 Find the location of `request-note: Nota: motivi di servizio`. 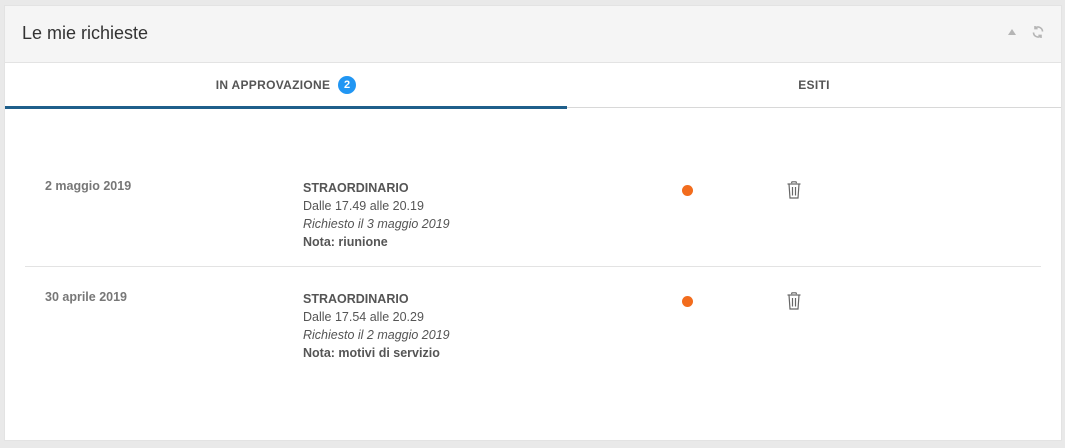

request-note: Nota: motivi di servizio is located at coordinates (371, 353).